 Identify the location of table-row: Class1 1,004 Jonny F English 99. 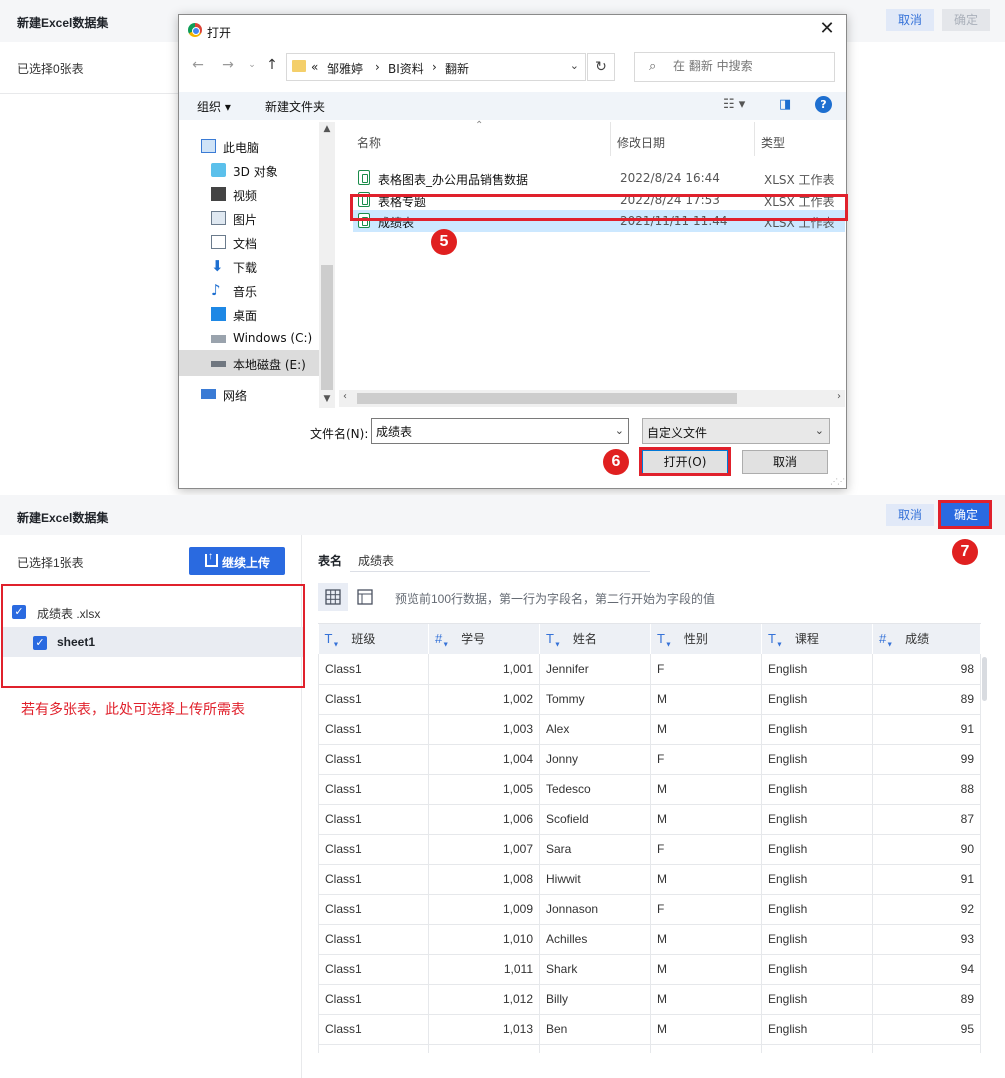
(649, 759).